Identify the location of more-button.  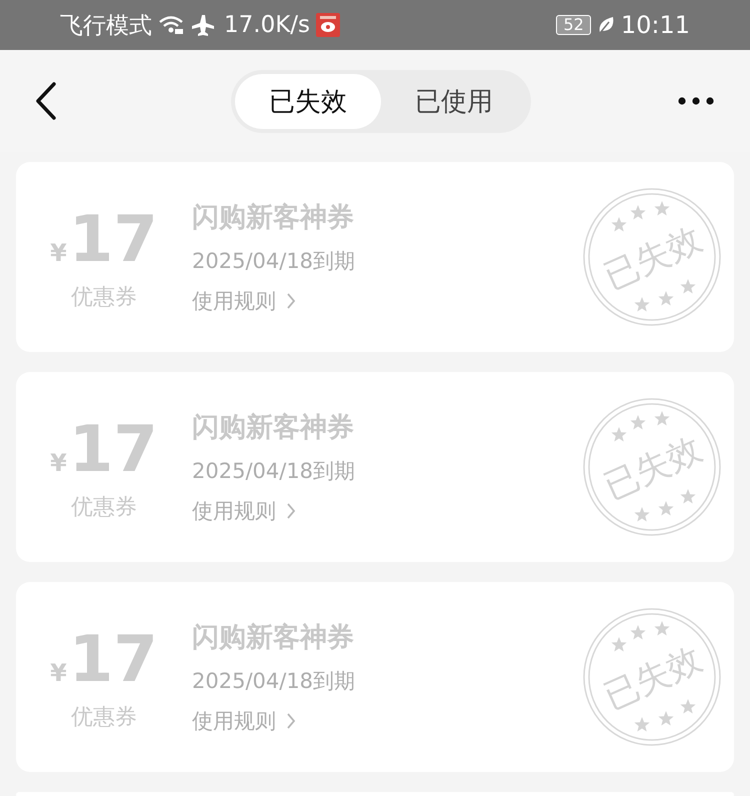
(696, 101).